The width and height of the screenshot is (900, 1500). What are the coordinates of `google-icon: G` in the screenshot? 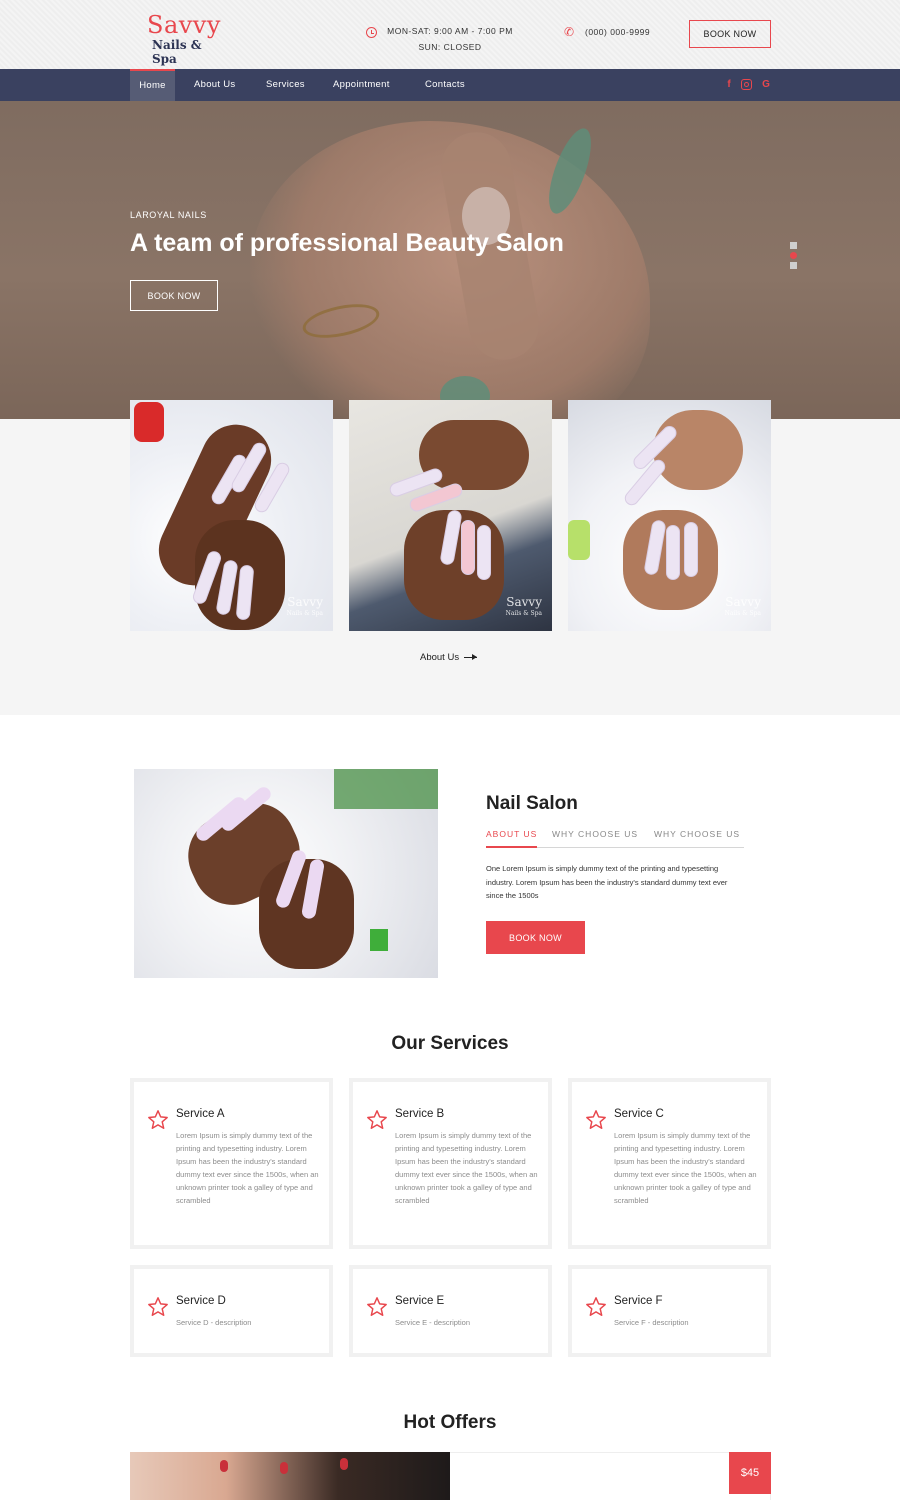 It's located at (766, 85).